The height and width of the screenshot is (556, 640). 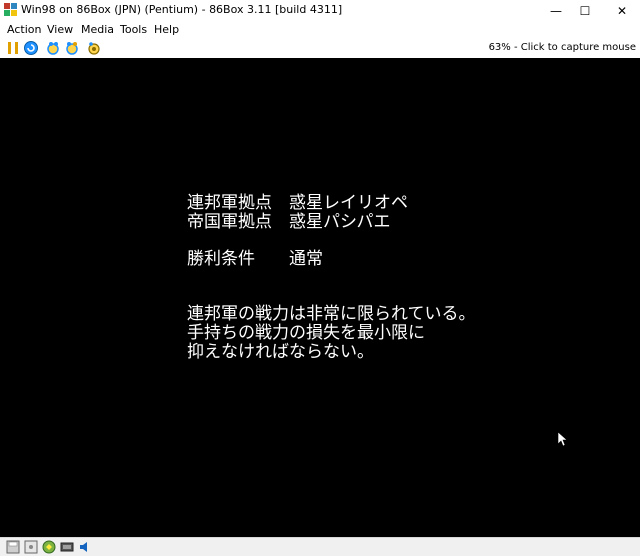 I want to click on close-button: ✕, so click(x=622, y=10).